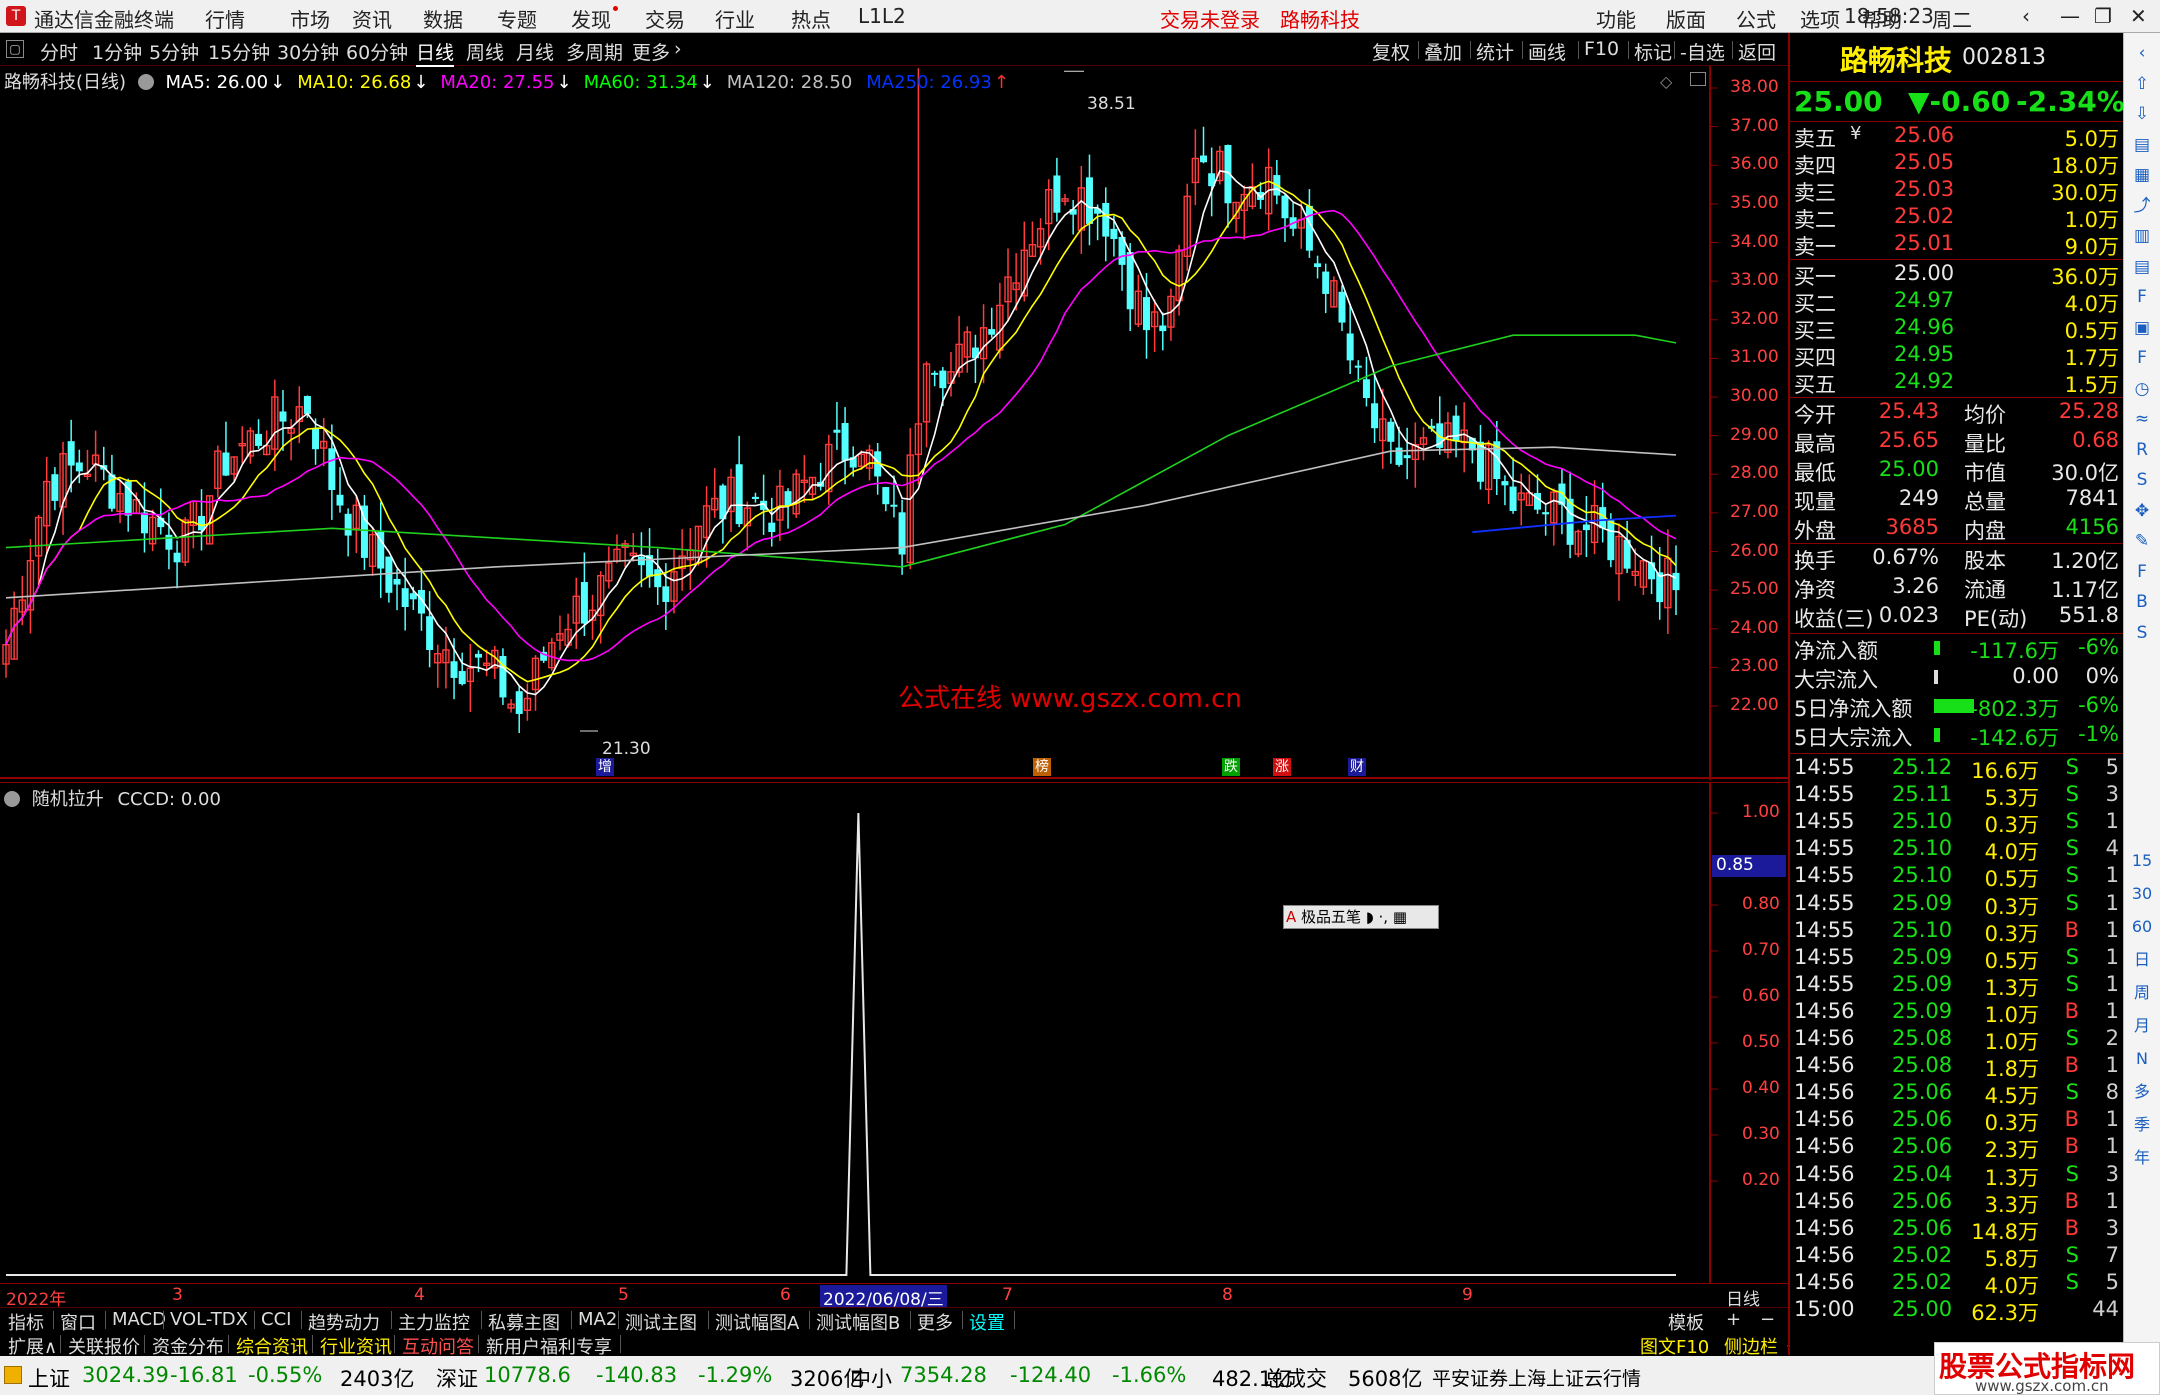 This screenshot has width=2160, height=1395. What do you see at coordinates (2142, 84) in the screenshot?
I see `up-icon: ⇧` at bounding box center [2142, 84].